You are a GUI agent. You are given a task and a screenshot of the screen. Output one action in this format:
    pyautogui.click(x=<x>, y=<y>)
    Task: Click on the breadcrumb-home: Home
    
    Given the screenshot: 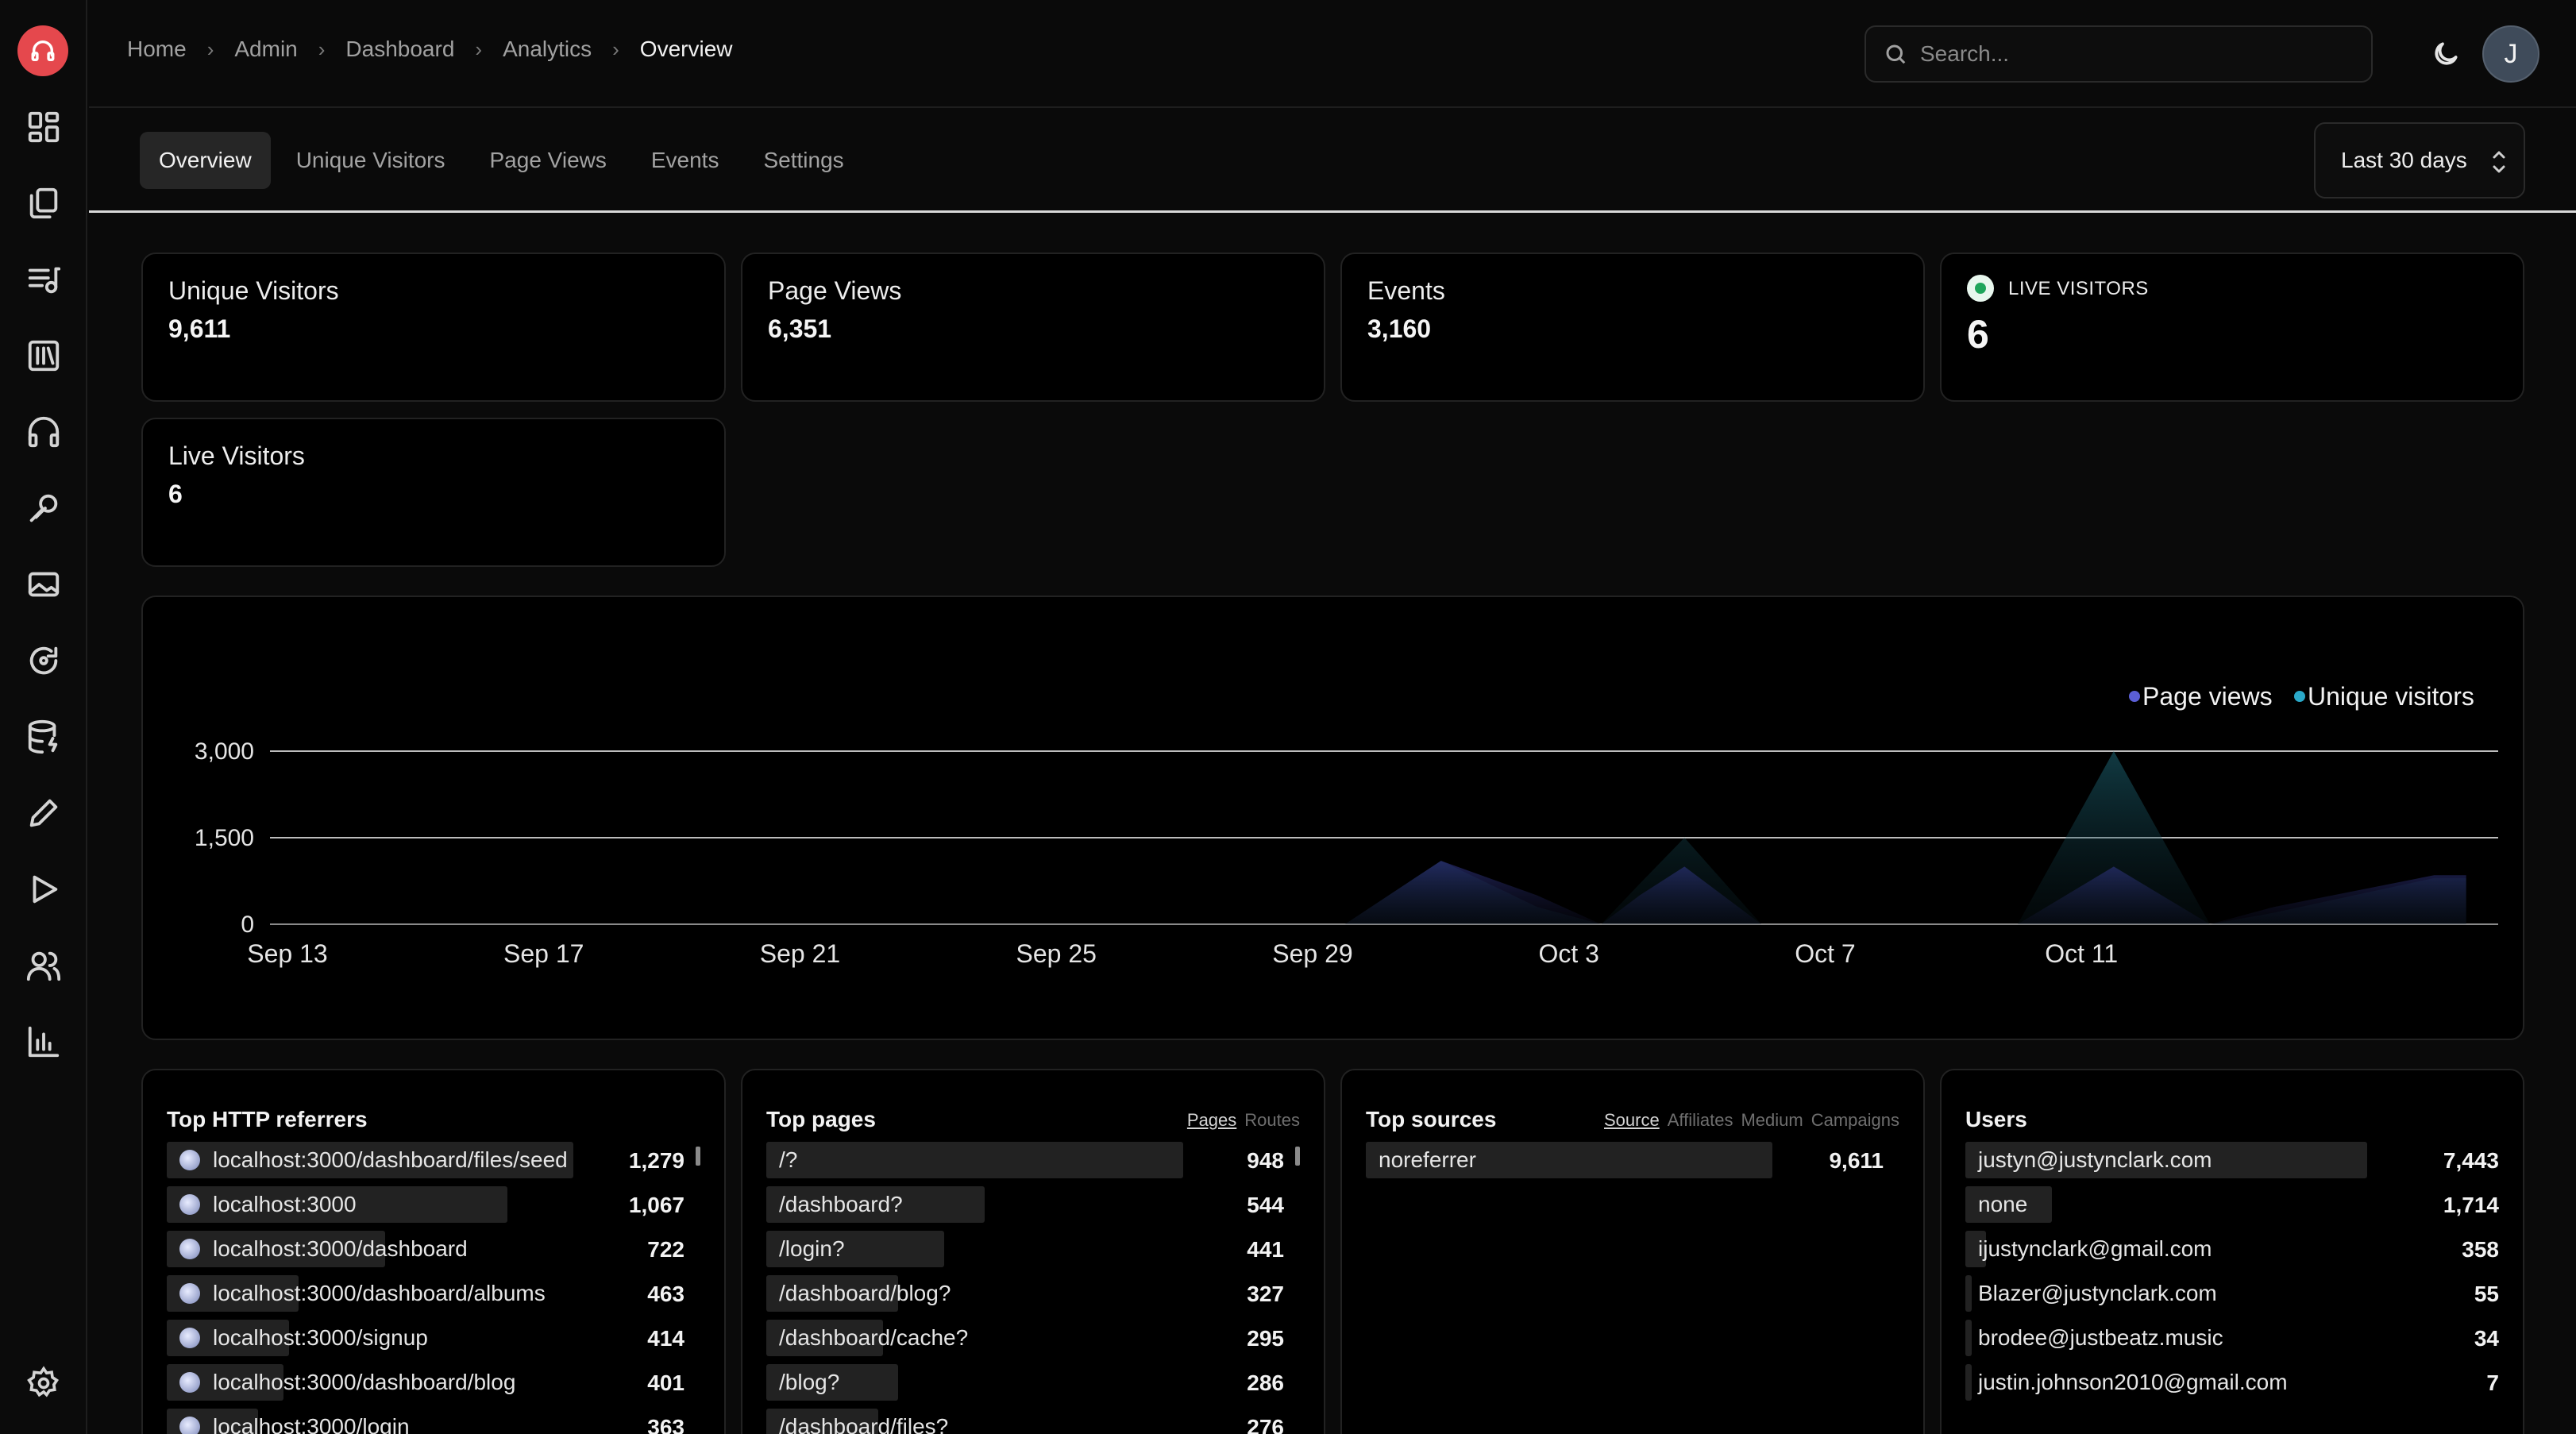 What is the action you would take?
    pyautogui.click(x=157, y=49)
    